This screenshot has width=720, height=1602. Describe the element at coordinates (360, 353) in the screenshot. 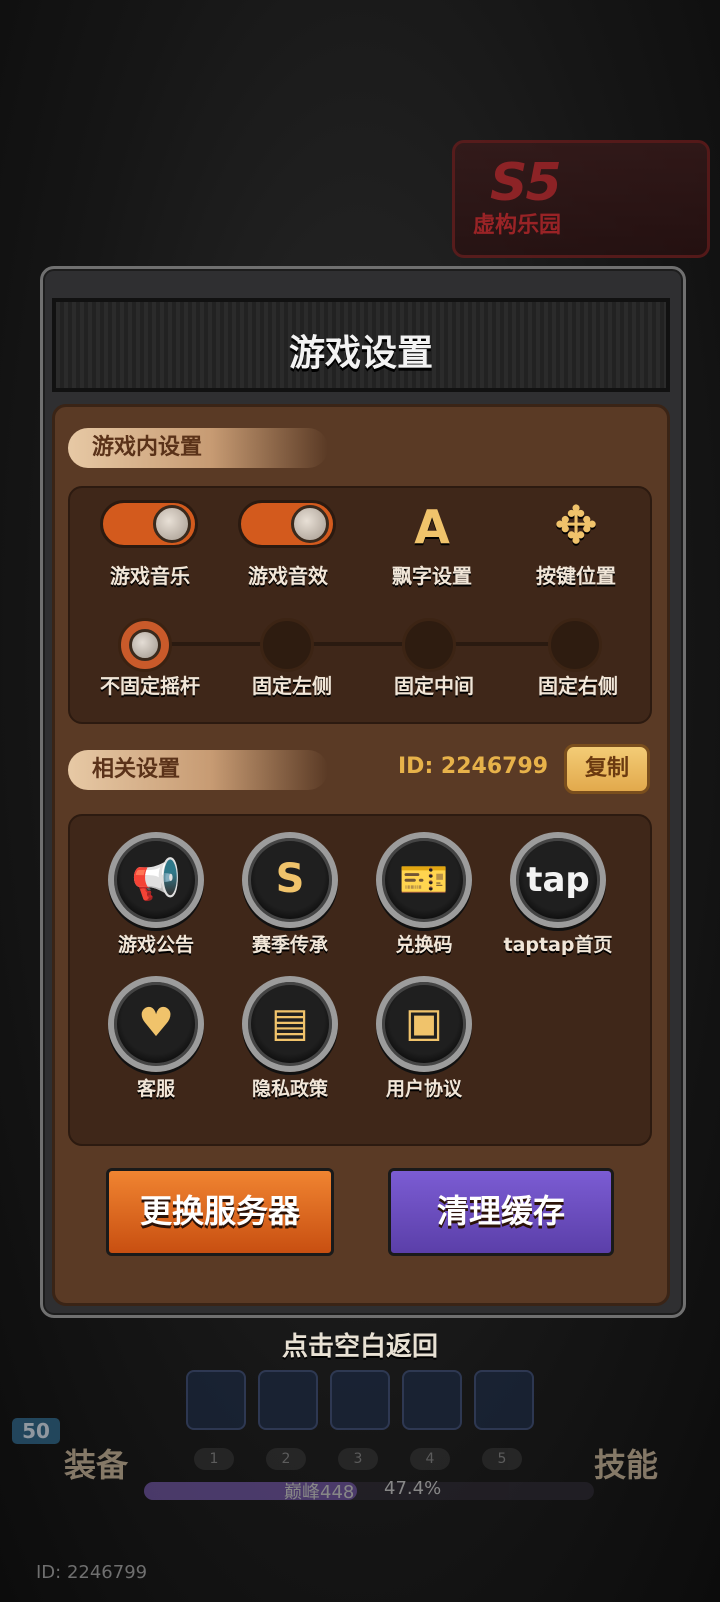

I see `dialog-title: 游戏设置` at that location.